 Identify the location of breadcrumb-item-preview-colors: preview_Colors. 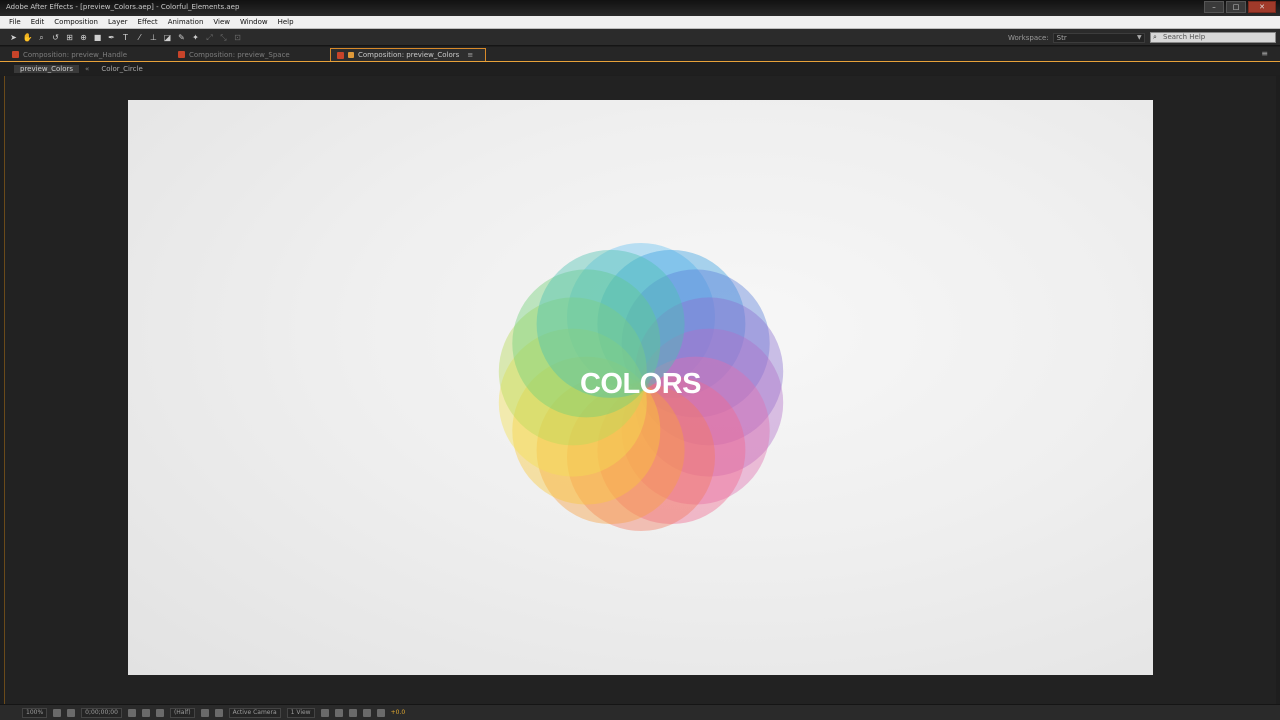
(47, 69).